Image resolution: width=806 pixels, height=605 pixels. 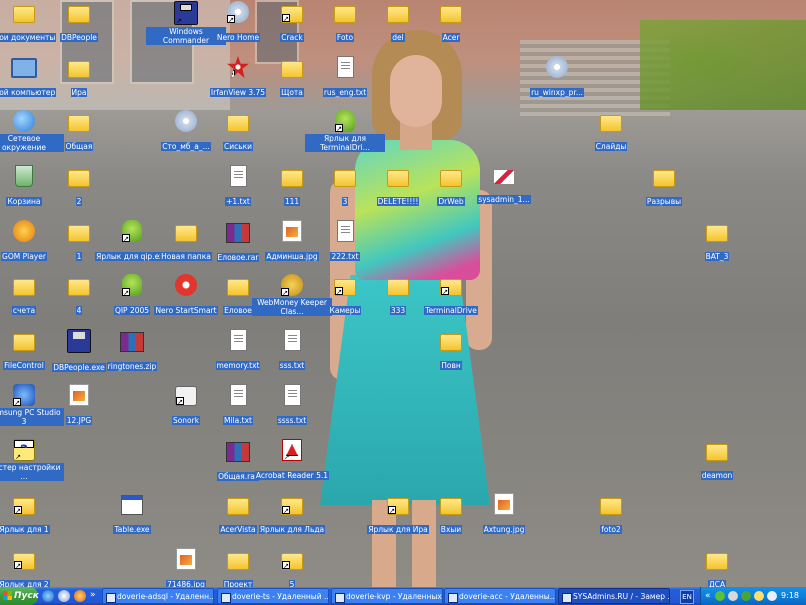 I want to click on desktop-icon: Axtung.jpg, so click(x=504, y=514).